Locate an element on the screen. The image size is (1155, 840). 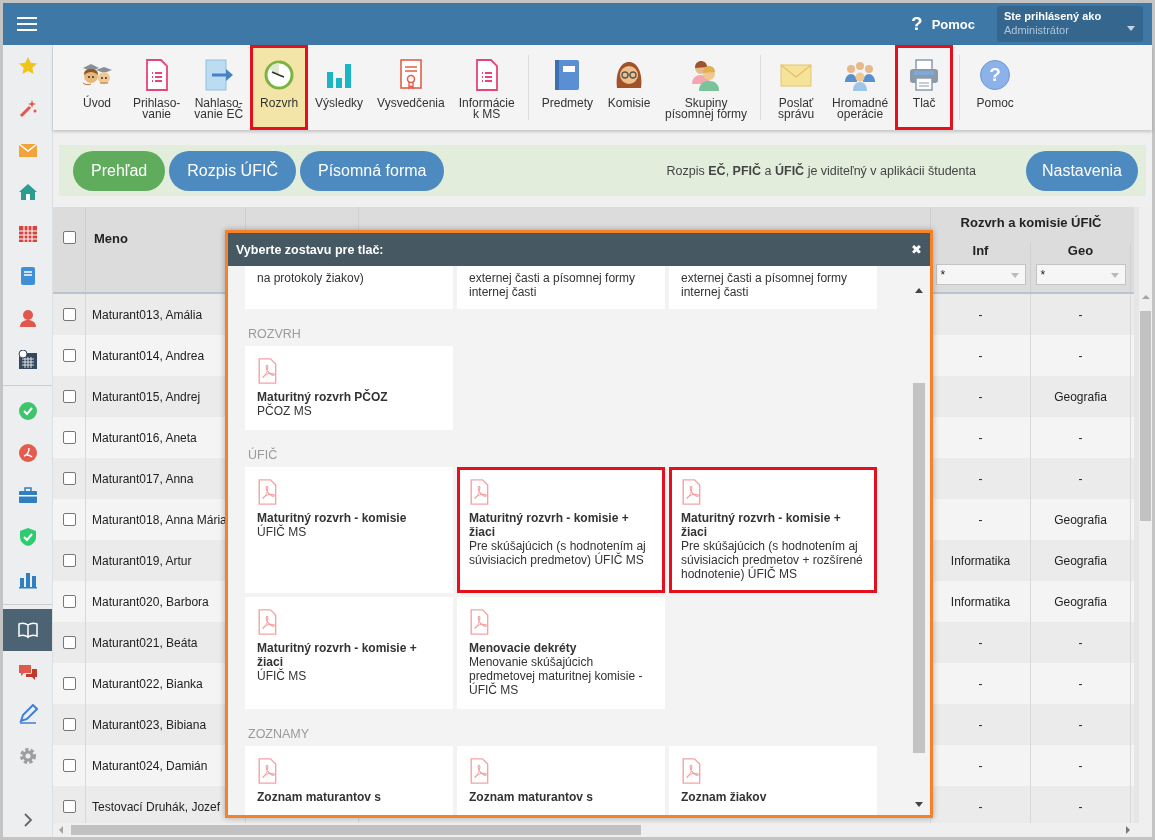
toolbar-button: Informácie k MS is located at coordinates (486, 87).